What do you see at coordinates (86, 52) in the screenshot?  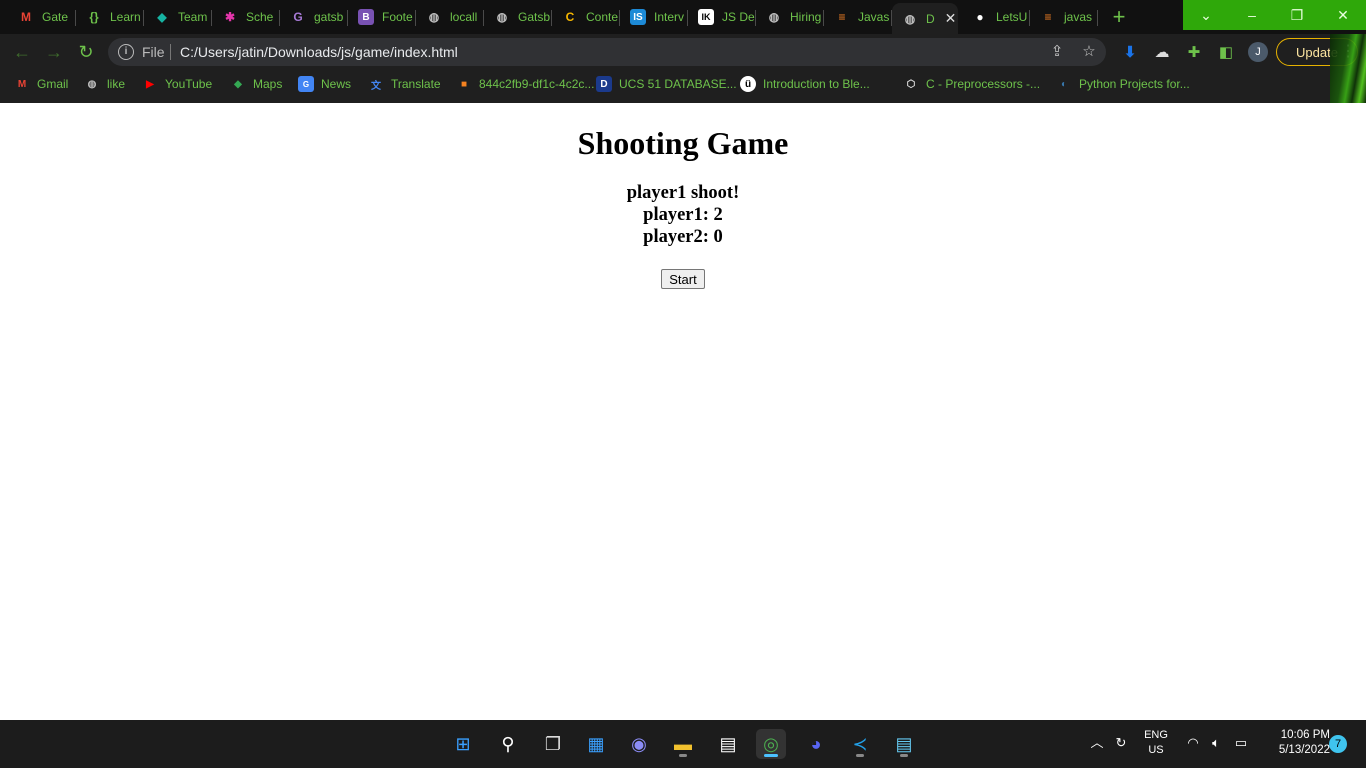 I see `reload-button-icon: ↻` at bounding box center [86, 52].